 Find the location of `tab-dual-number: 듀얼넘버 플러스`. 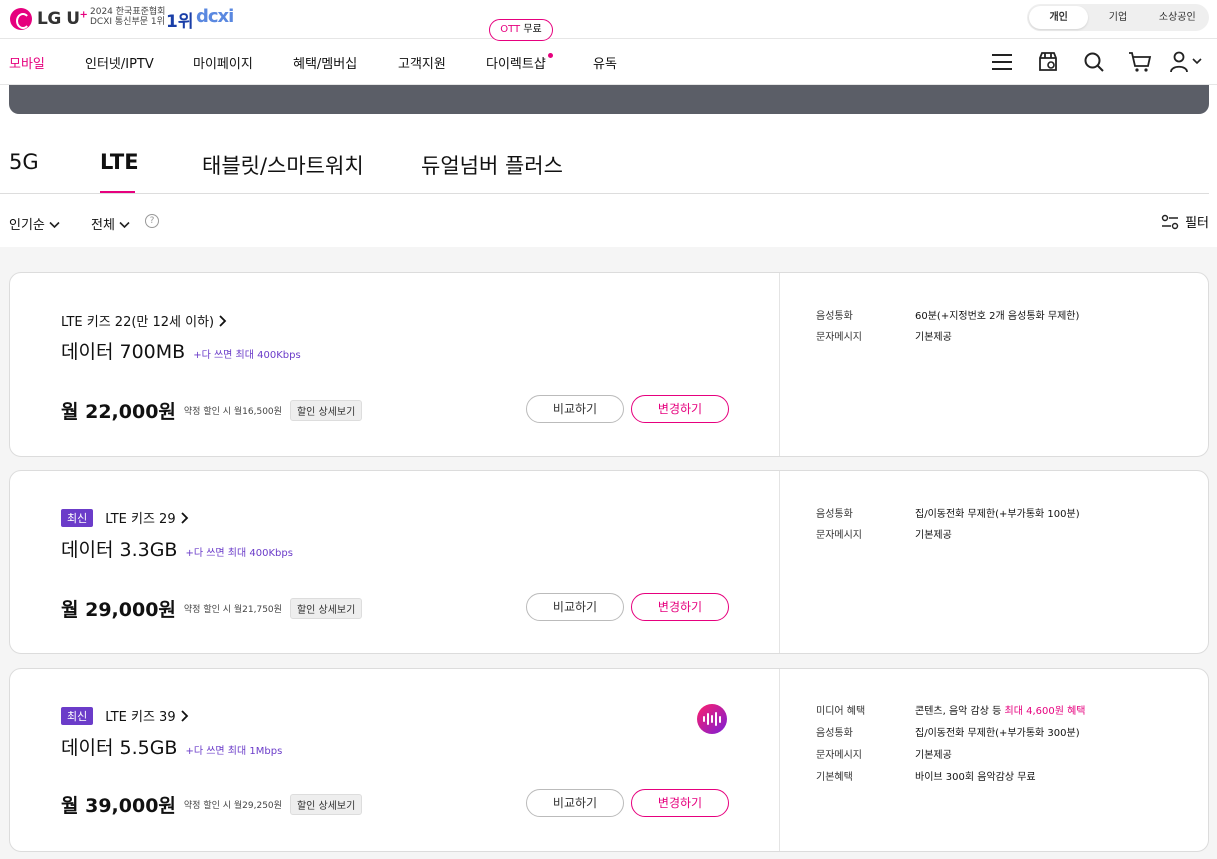

tab-dual-number: 듀얼넘버 플러스 is located at coordinates (492, 165).